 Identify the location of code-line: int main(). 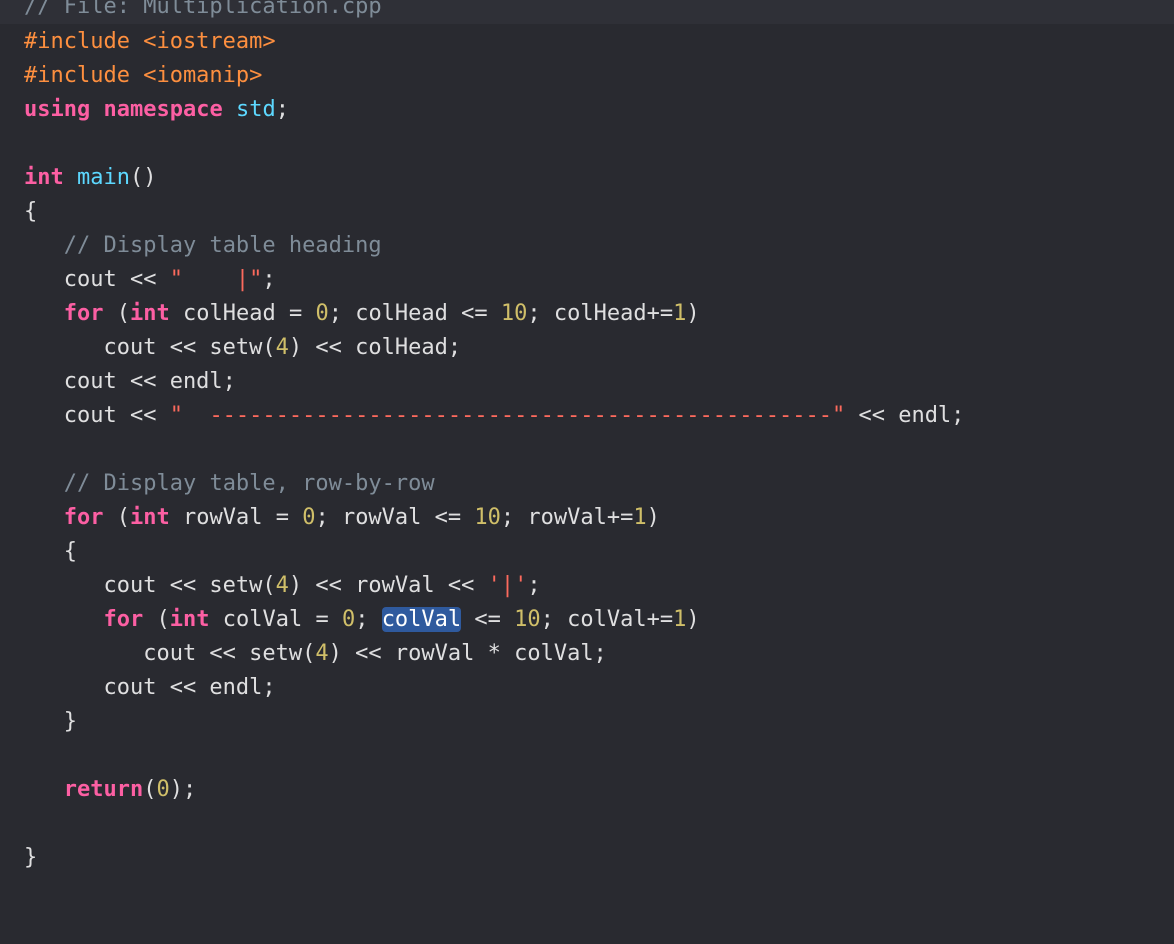
(494, 178).